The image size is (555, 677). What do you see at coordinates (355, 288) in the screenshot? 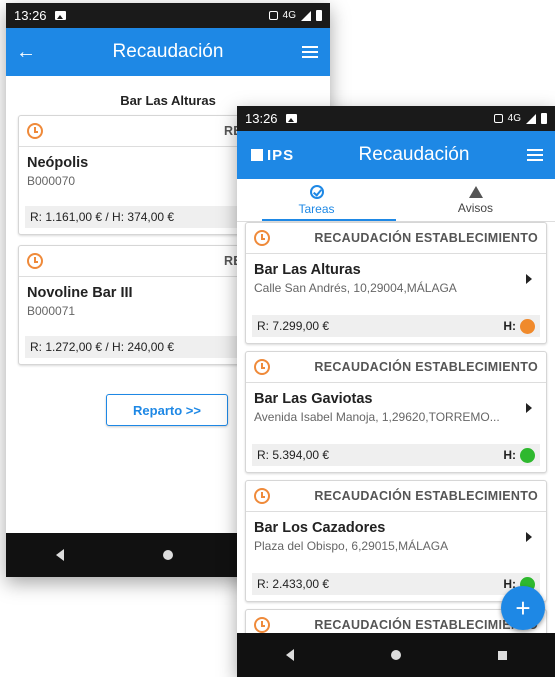
I see `card-address: Calle San Andrés, 10,29004,MÁLAGA` at bounding box center [355, 288].